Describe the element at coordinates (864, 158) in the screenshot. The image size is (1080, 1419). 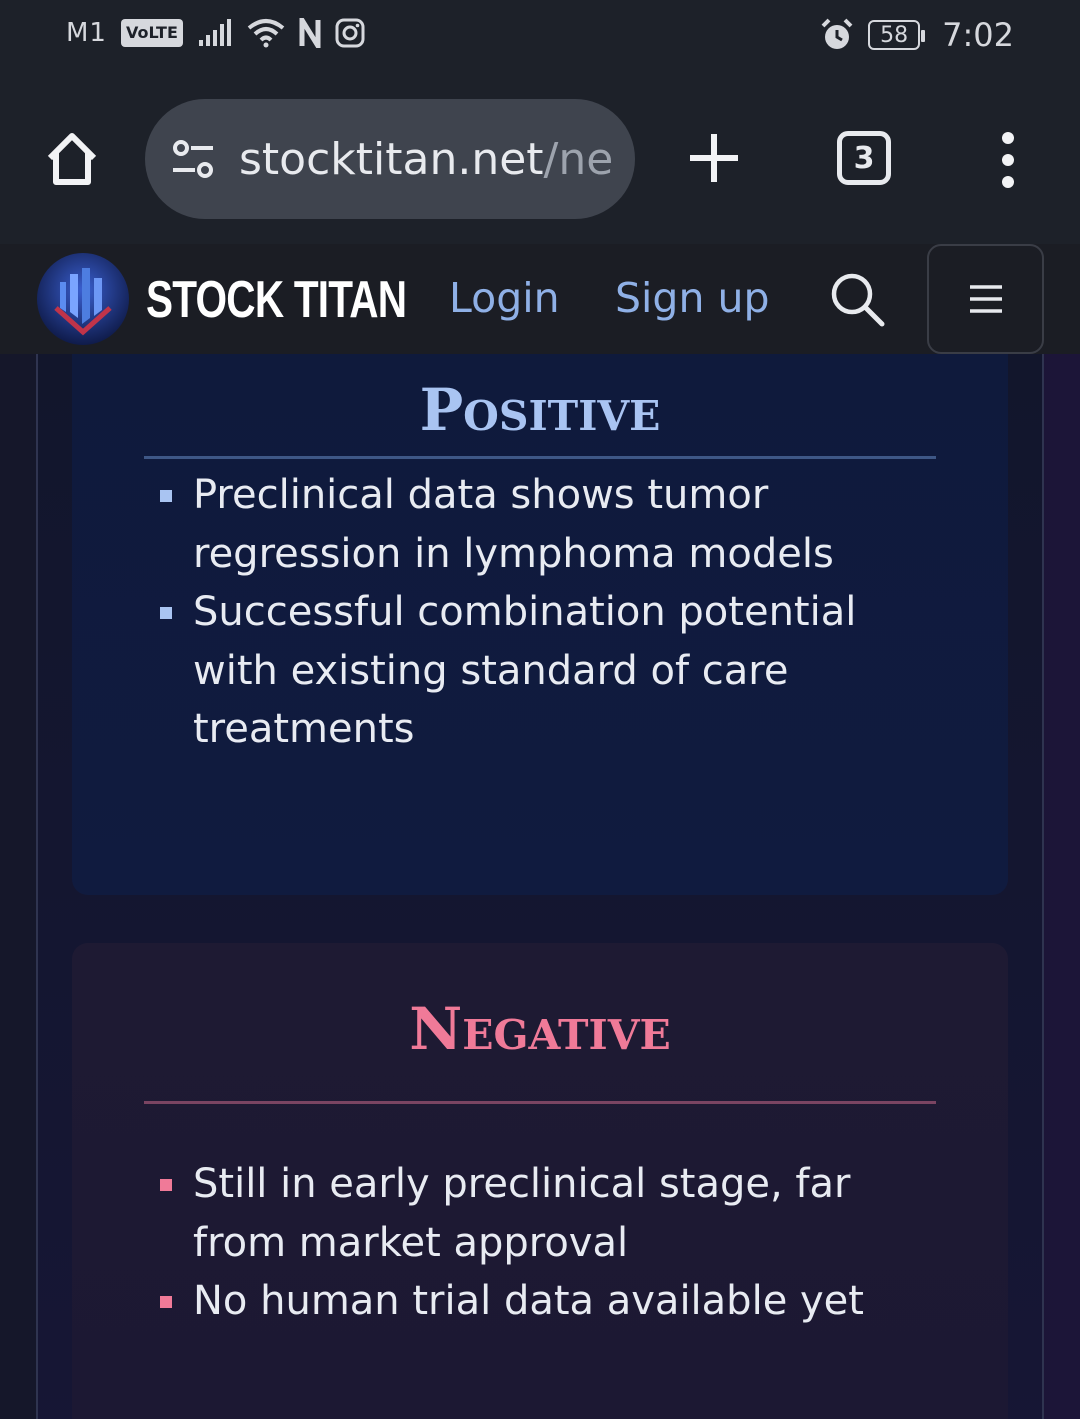
I see `tabs-button: 3` at that location.